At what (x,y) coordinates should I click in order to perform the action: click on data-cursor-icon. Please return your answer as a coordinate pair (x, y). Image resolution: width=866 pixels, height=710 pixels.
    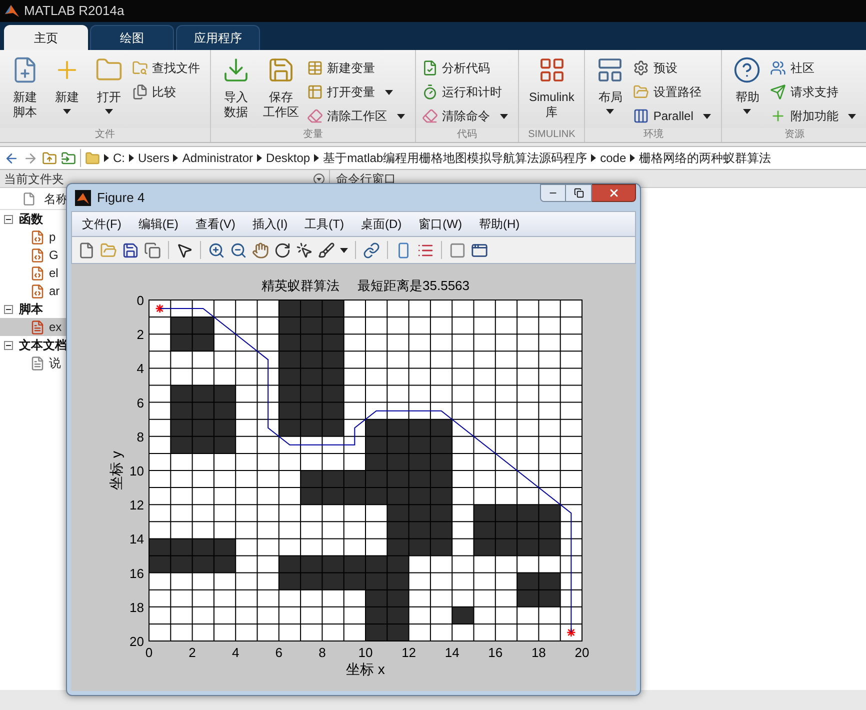
    Looking at the image, I should click on (304, 250).